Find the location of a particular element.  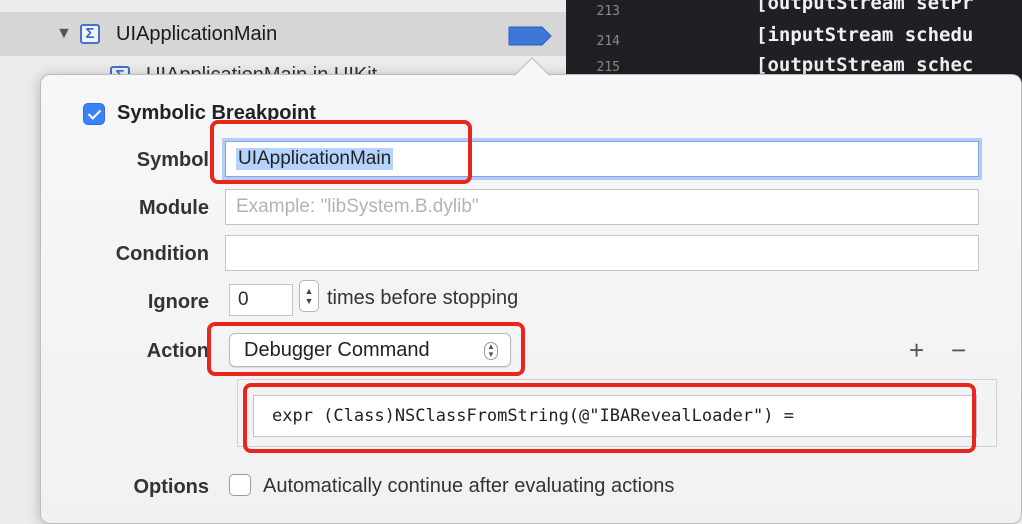

nav-row-uiapplicationmain: ▼ Σ UIApplicationMain is located at coordinates (283, 34).